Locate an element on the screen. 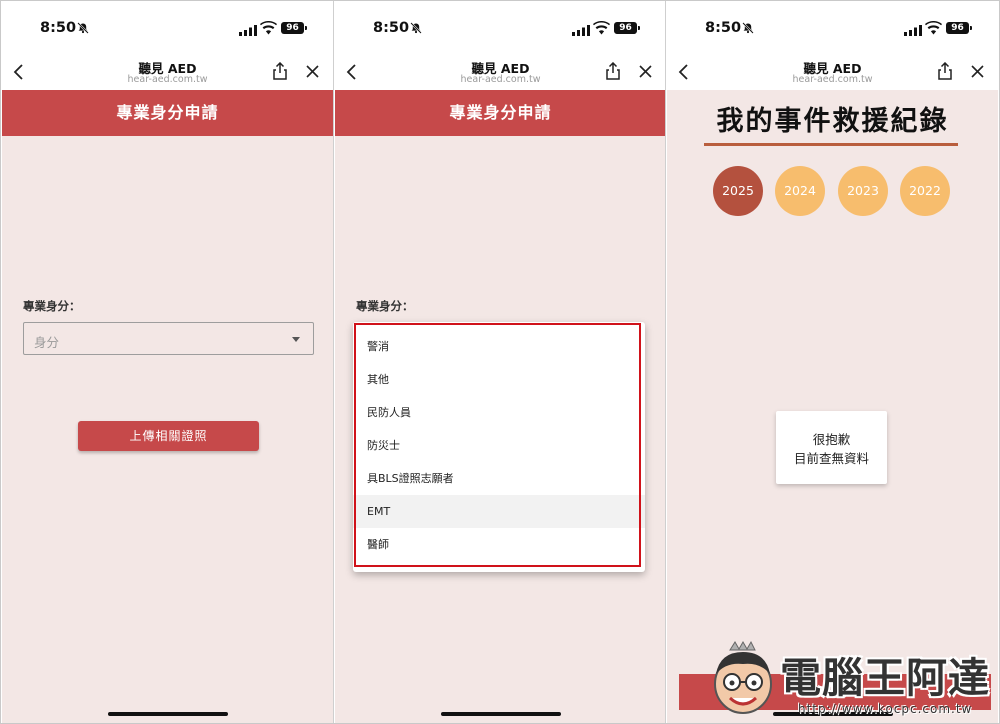  year-button: 2024 is located at coordinates (800, 191).